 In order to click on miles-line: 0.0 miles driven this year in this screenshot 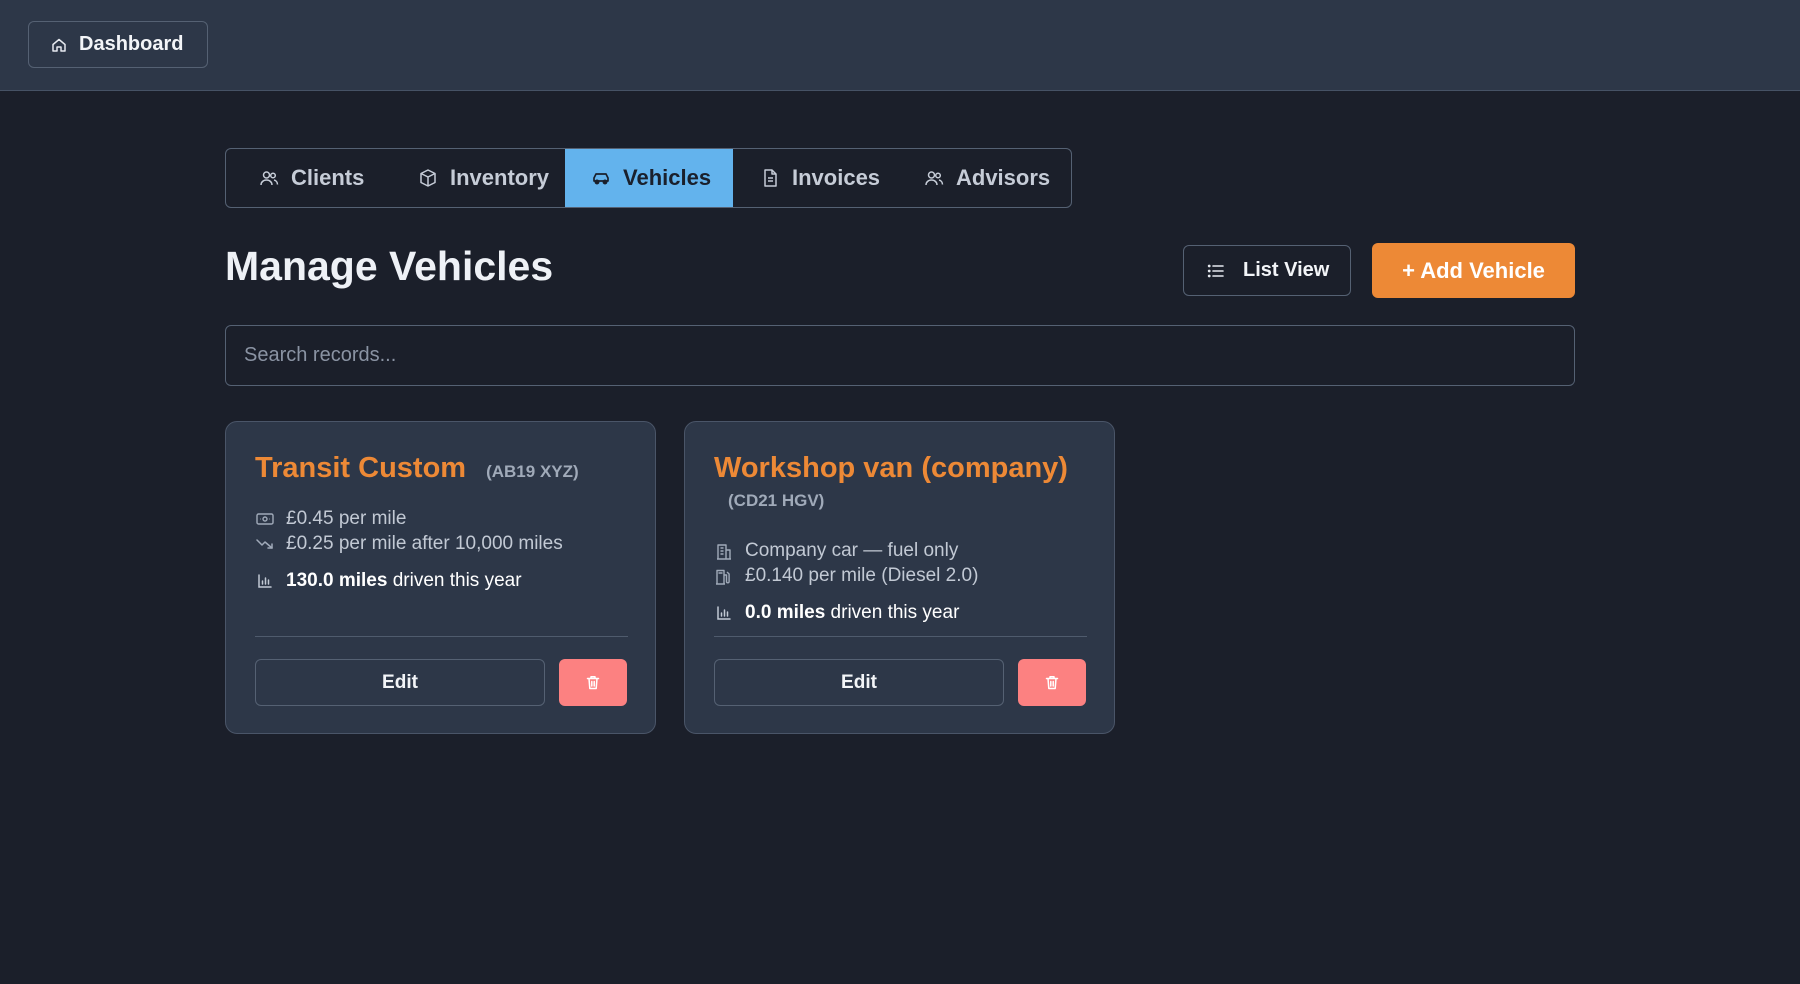, I will do `click(836, 613)`.